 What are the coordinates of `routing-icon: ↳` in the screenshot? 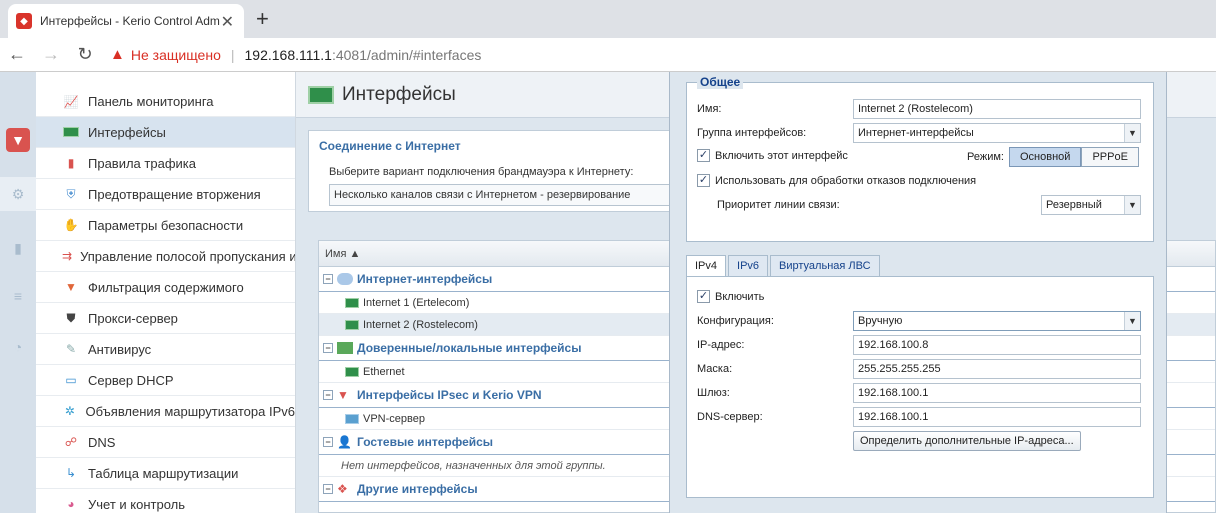 It's located at (71, 473).